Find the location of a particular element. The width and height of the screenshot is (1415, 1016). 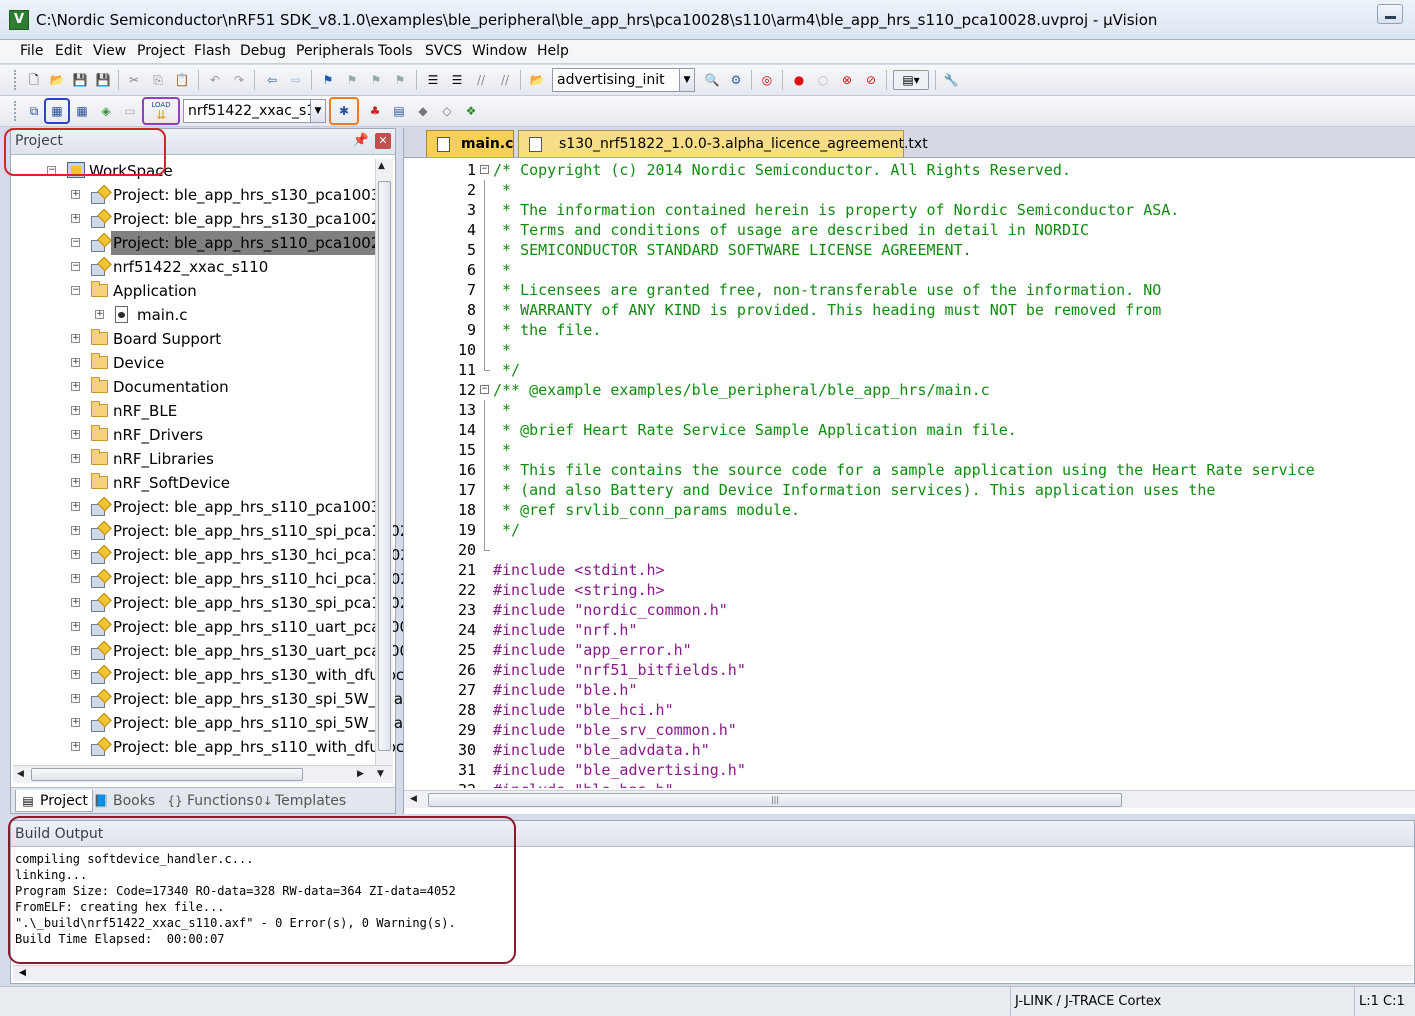

translate-icon: ⧉ is located at coordinates (34, 111).